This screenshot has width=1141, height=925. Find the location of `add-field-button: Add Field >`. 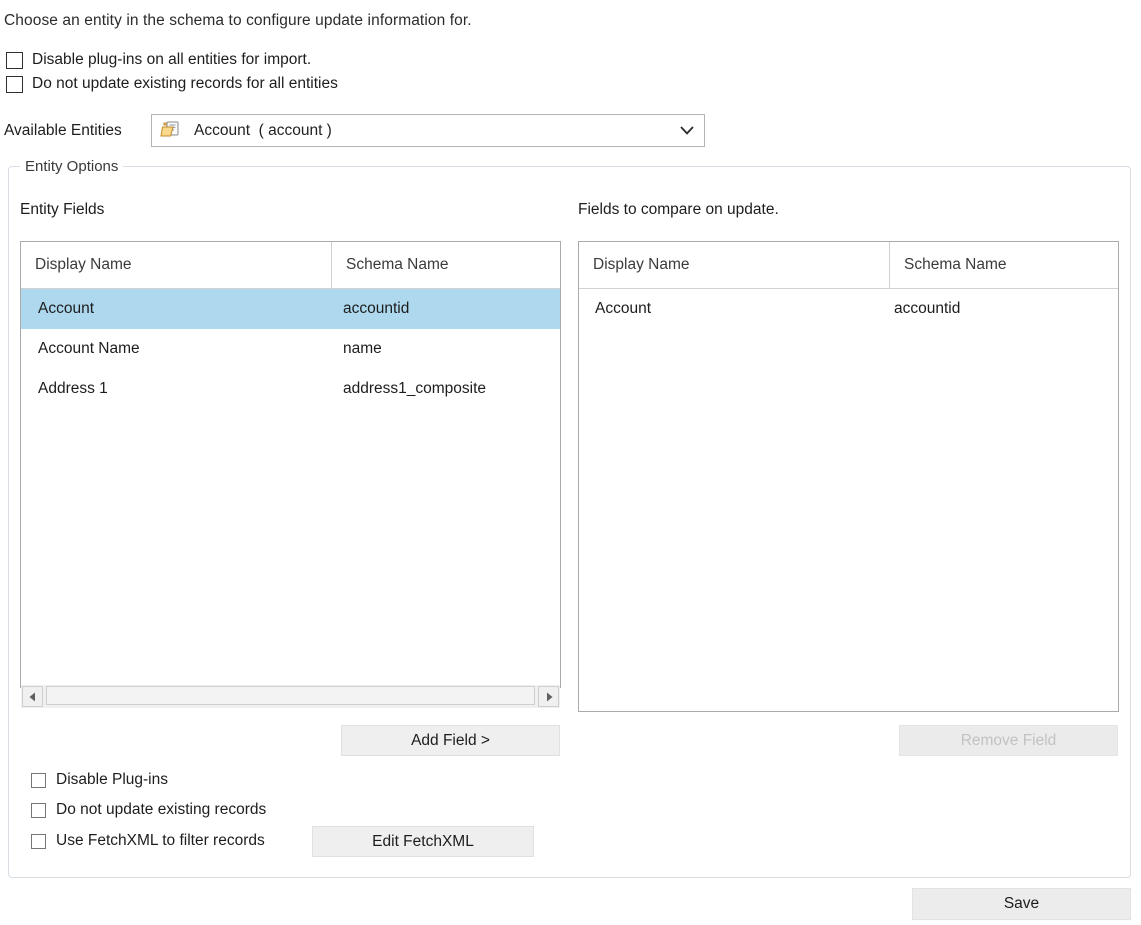

add-field-button: Add Field > is located at coordinates (450, 740).